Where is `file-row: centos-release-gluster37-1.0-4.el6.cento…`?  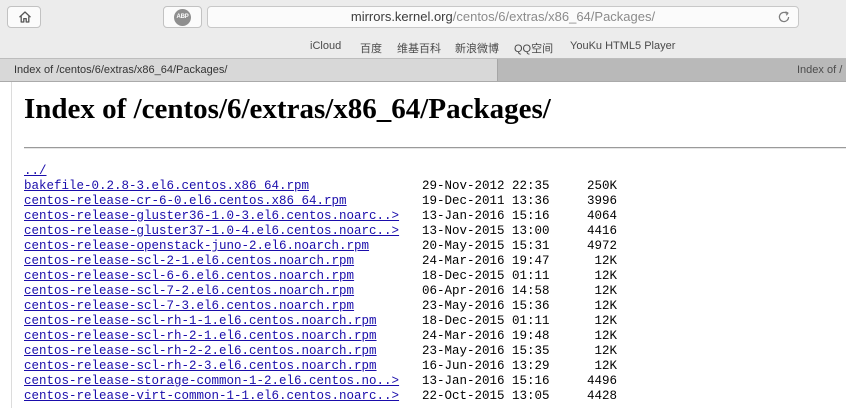 file-row: centos-release-gluster37-1.0-4.el6.cento… is located at coordinates (320, 231).